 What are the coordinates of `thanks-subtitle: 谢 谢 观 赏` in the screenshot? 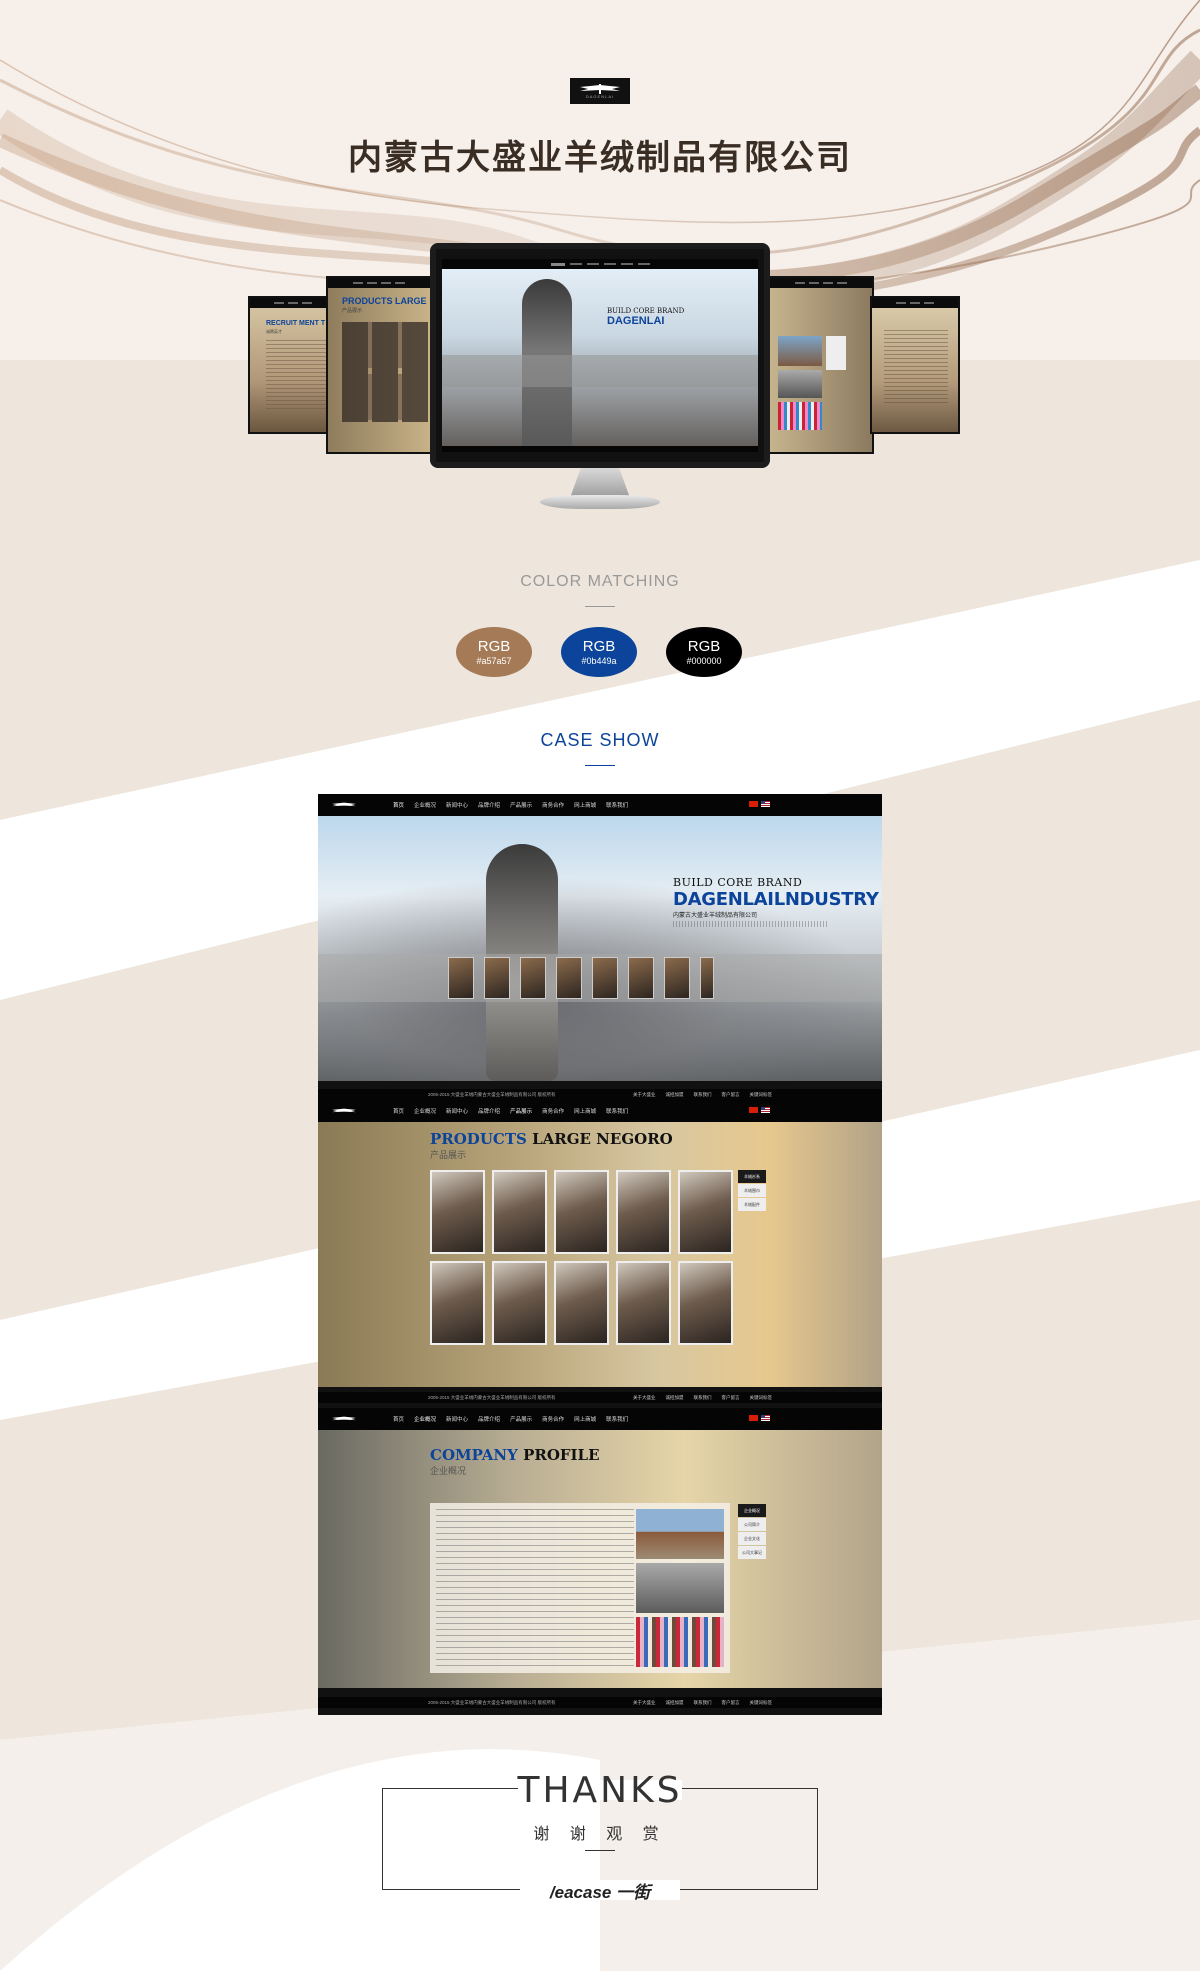 It's located at (600, 1834).